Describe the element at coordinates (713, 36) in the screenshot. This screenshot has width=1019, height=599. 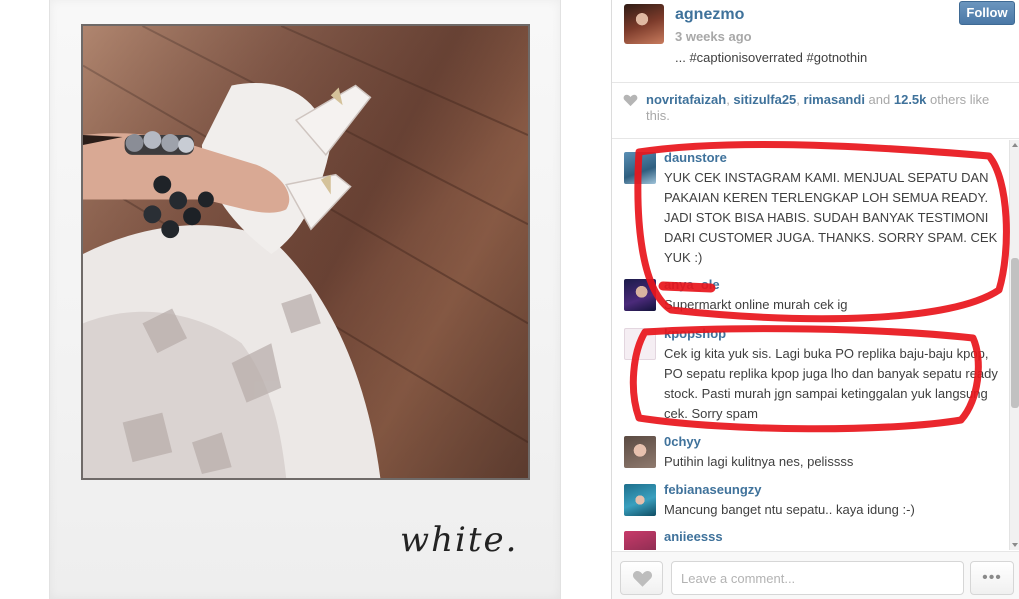
I see `post-timestamp: 3 weeks ago` at that location.